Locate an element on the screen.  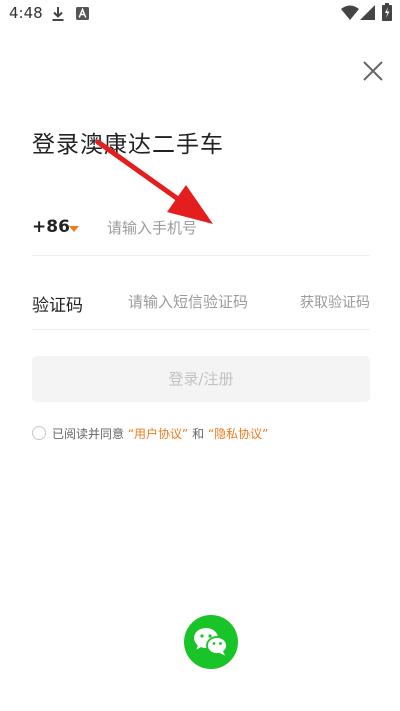
wechat-icon is located at coordinates (211, 642).